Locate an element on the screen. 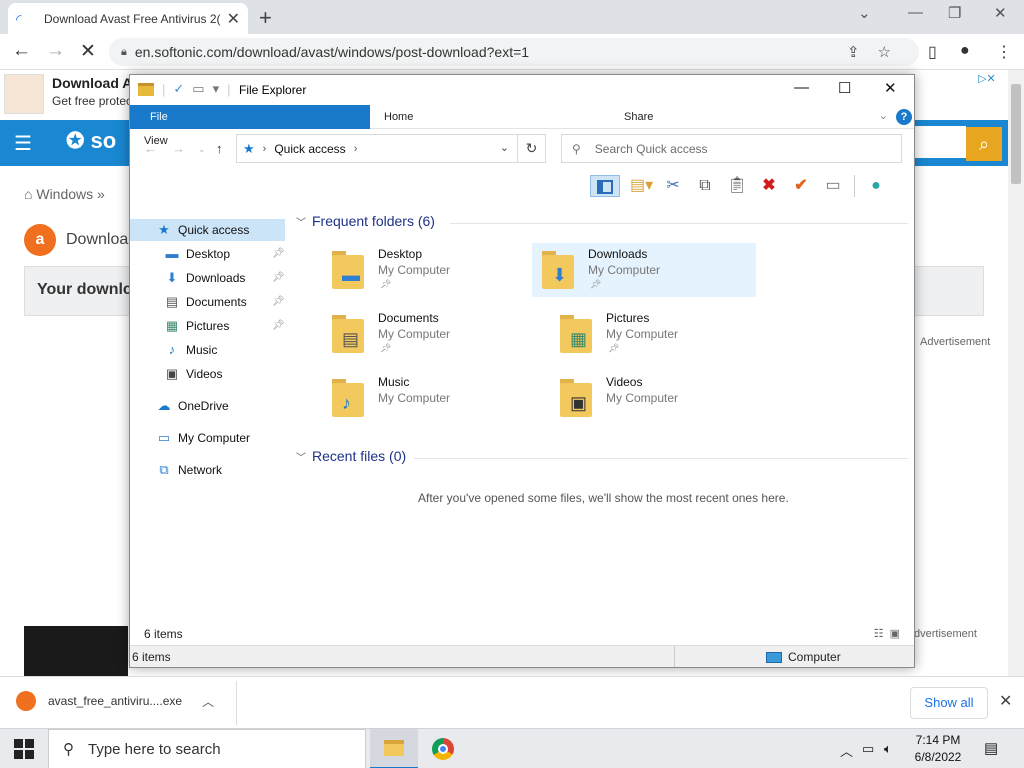 The height and width of the screenshot is (768, 1024). browser-tab: ◜ Download Avast Free Antivirus 2( ✕ is located at coordinates (128, 18).